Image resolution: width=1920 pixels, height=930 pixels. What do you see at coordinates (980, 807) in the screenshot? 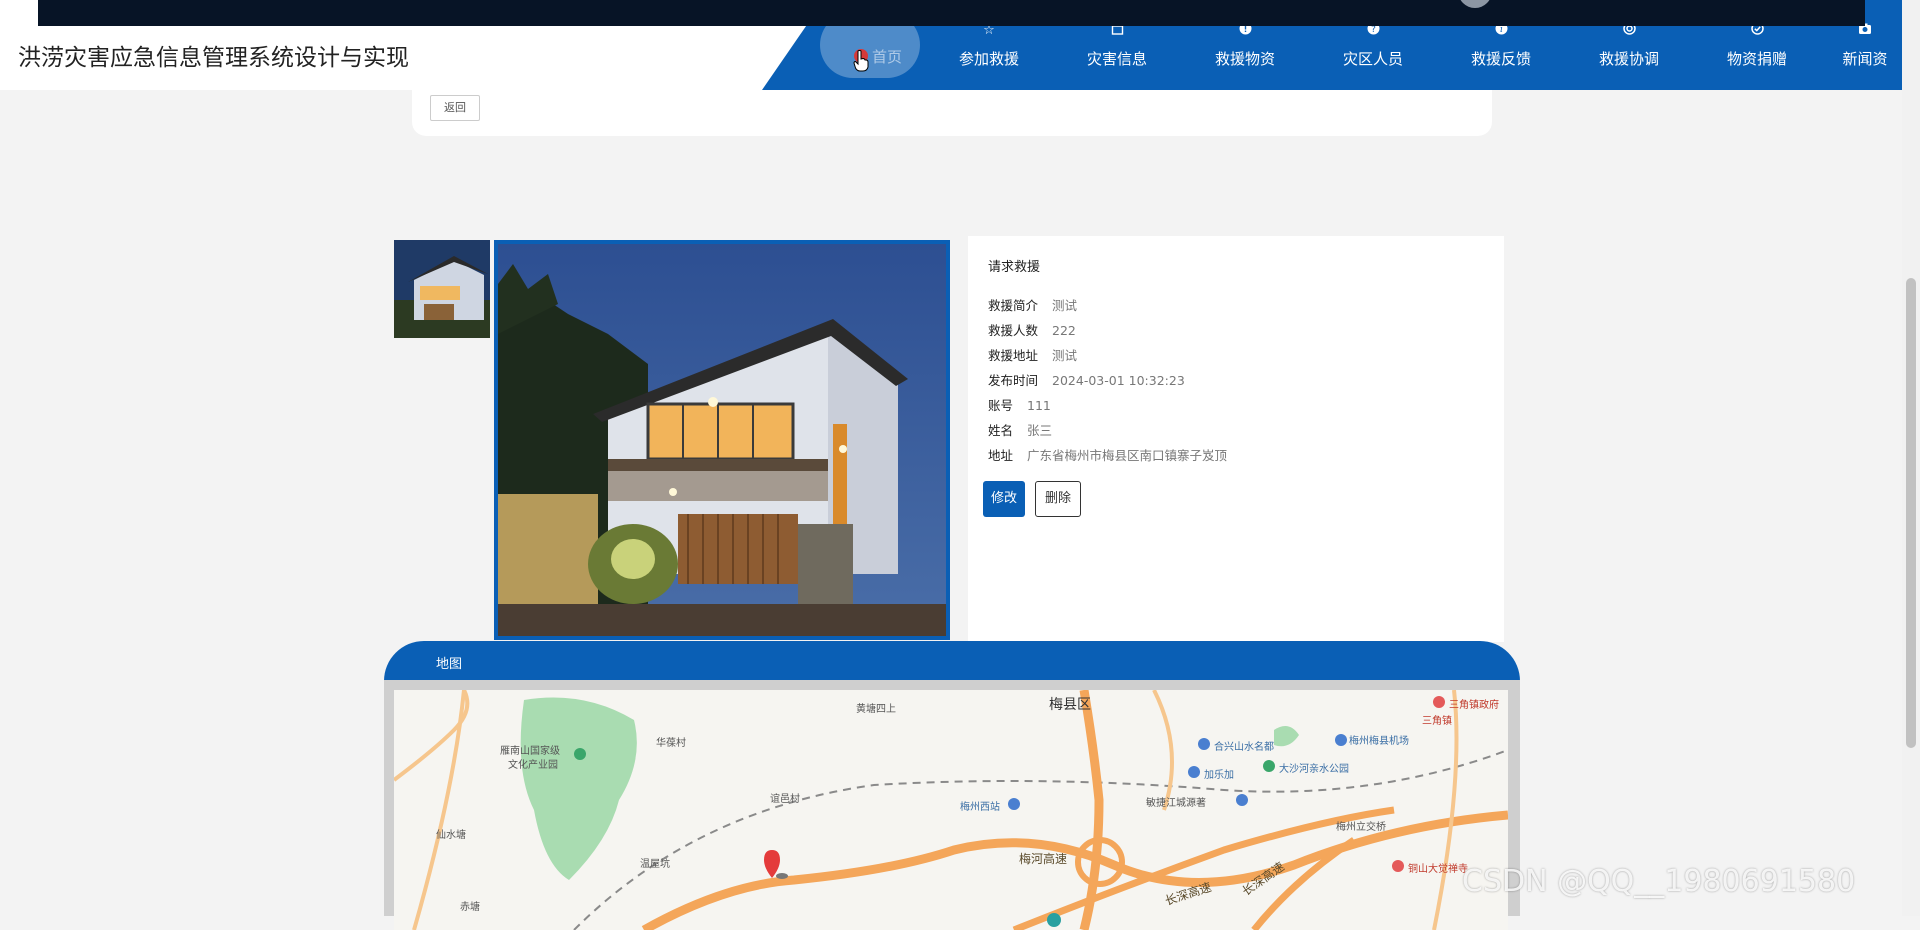
I see `map-label: 梅州西站` at bounding box center [980, 807].